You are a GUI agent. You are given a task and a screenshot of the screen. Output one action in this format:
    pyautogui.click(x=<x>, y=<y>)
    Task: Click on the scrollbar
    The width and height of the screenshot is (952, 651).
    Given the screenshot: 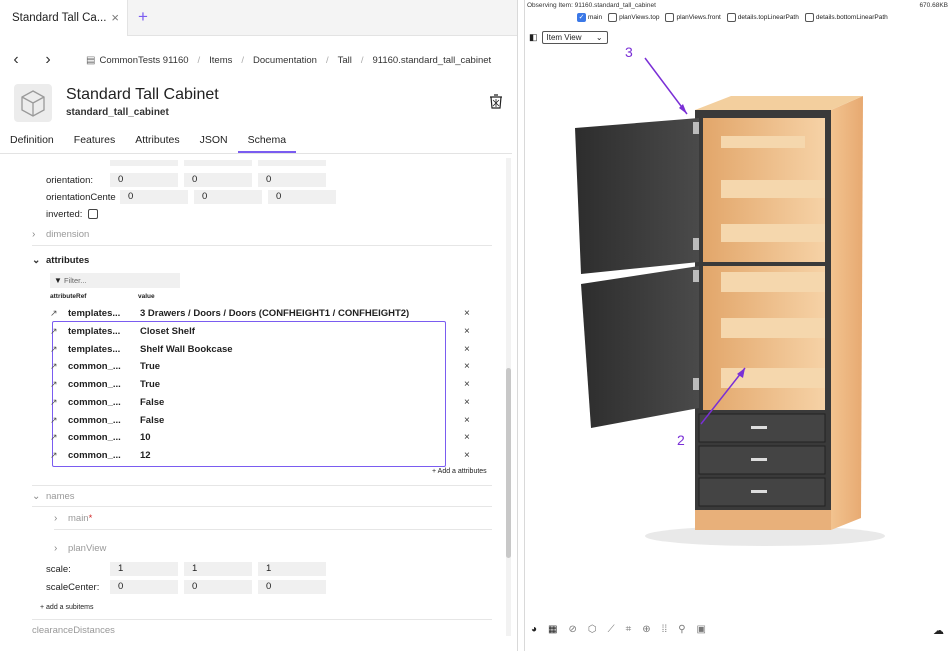 What is the action you would take?
    pyautogui.click(x=508, y=397)
    